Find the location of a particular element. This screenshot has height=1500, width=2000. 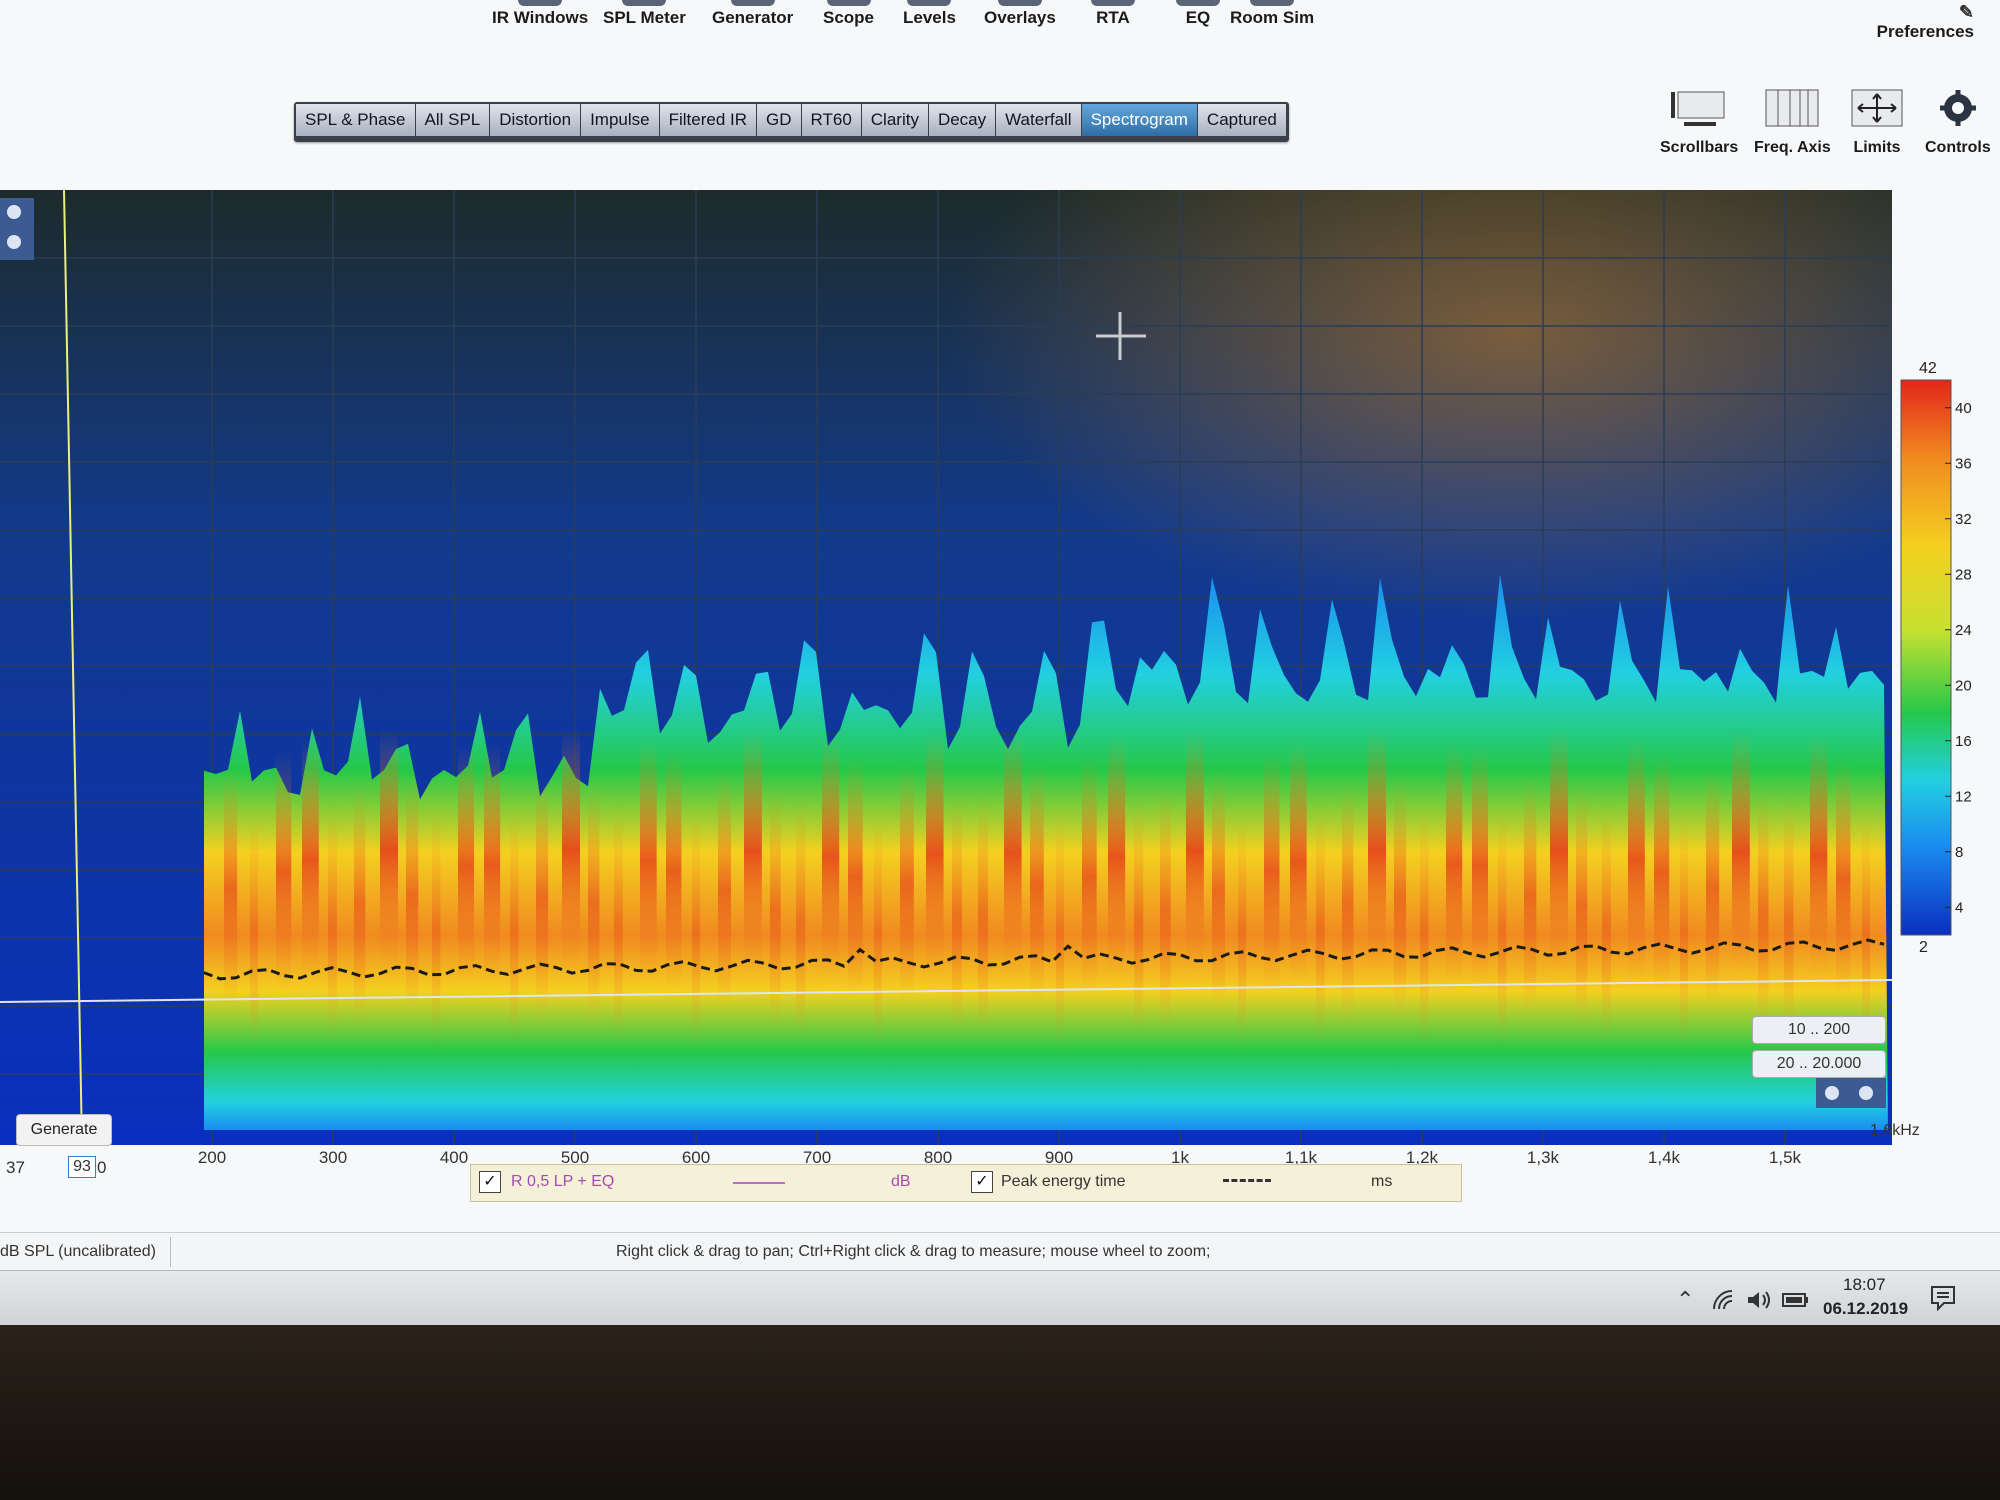

eq-label: EQ is located at coordinates (1198, 17).